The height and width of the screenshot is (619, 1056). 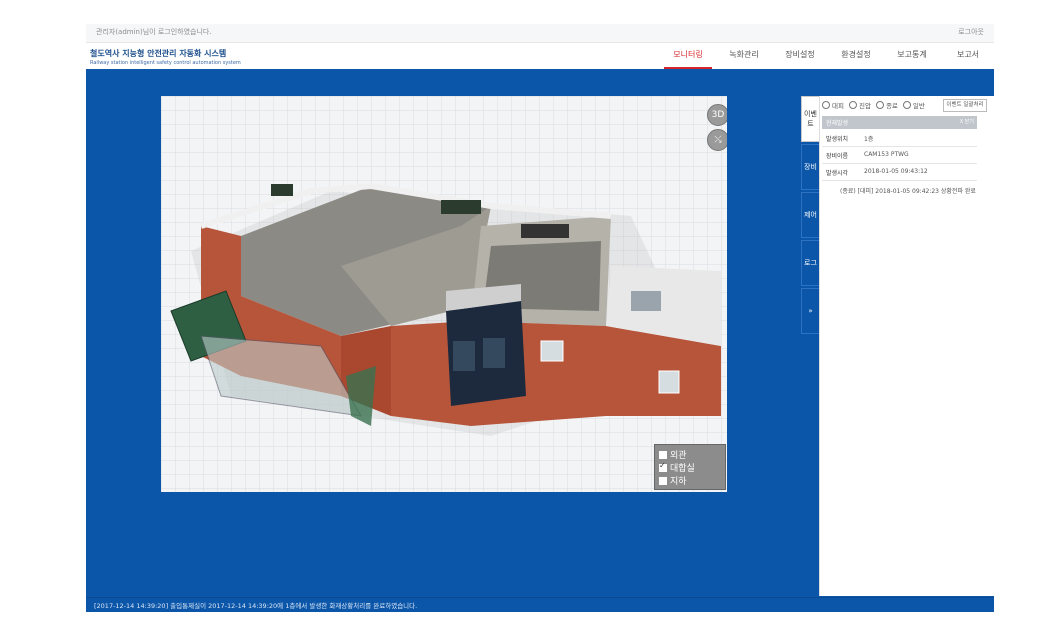 What do you see at coordinates (971, 32) in the screenshot?
I see `logout-link: 로그아웃` at bounding box center [971, 32].